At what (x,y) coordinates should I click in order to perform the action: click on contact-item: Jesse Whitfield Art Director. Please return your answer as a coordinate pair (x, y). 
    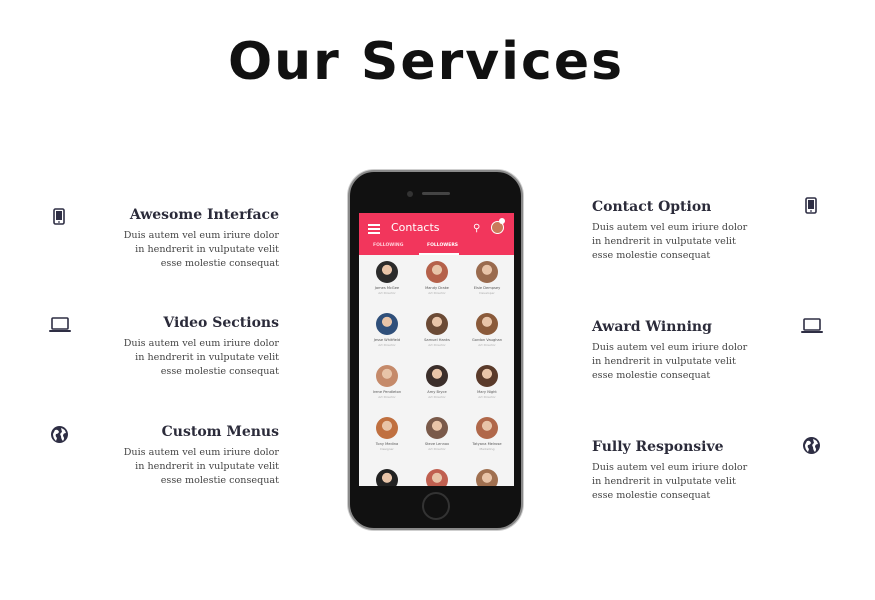
    Looking at the image, I should click on (387, 330).